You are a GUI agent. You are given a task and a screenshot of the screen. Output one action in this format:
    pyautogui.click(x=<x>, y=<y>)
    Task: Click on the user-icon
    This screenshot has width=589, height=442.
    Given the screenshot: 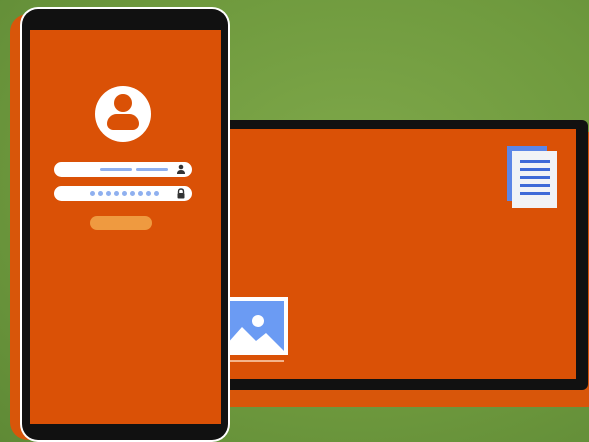 What is the action you would take?
    pyautogui.click(x=181, y=169)
    